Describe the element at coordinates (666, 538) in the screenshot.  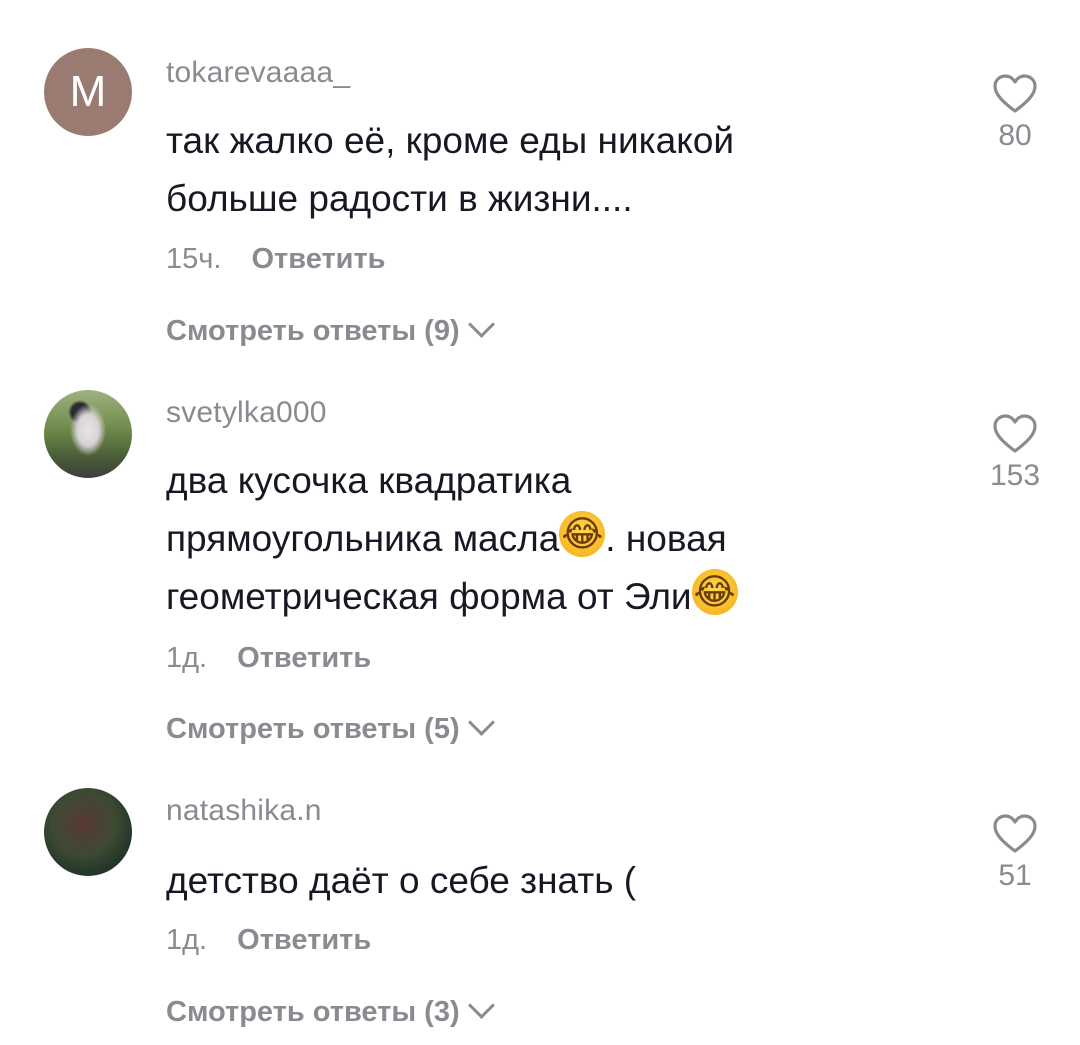
I see `comment-text-segment: . новая` at that location.